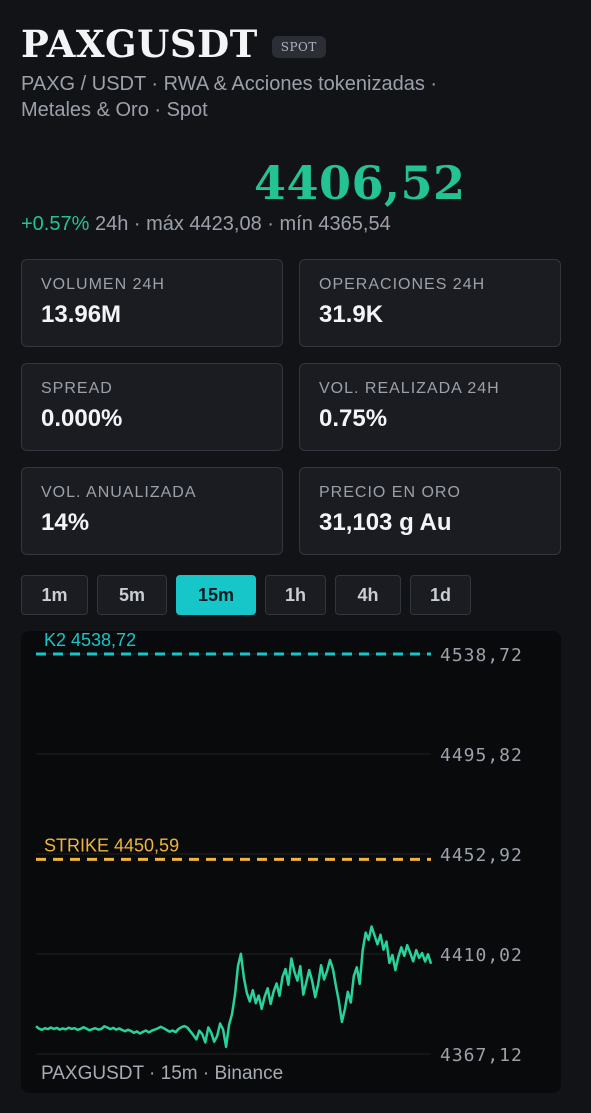 The height and width of the screenshot is (1113, 591). What do you see at coordinates (402, 284) in the screenshot?
I see `metric-label: OPERACIONES 24H` at bounding box center [402, 284].